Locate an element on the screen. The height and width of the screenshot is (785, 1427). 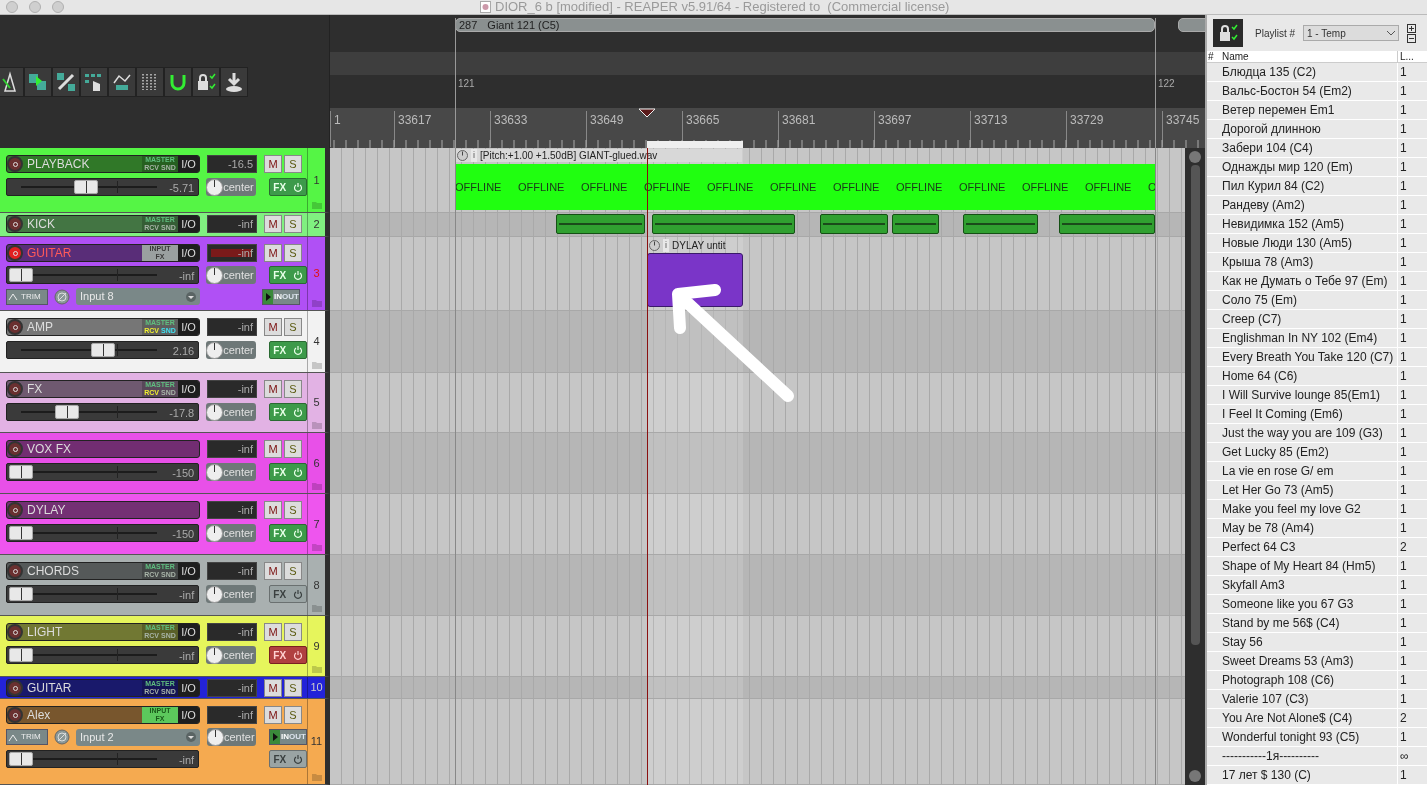
song-name: Perfect 64 C3 is located at coordinates (1308, 547).